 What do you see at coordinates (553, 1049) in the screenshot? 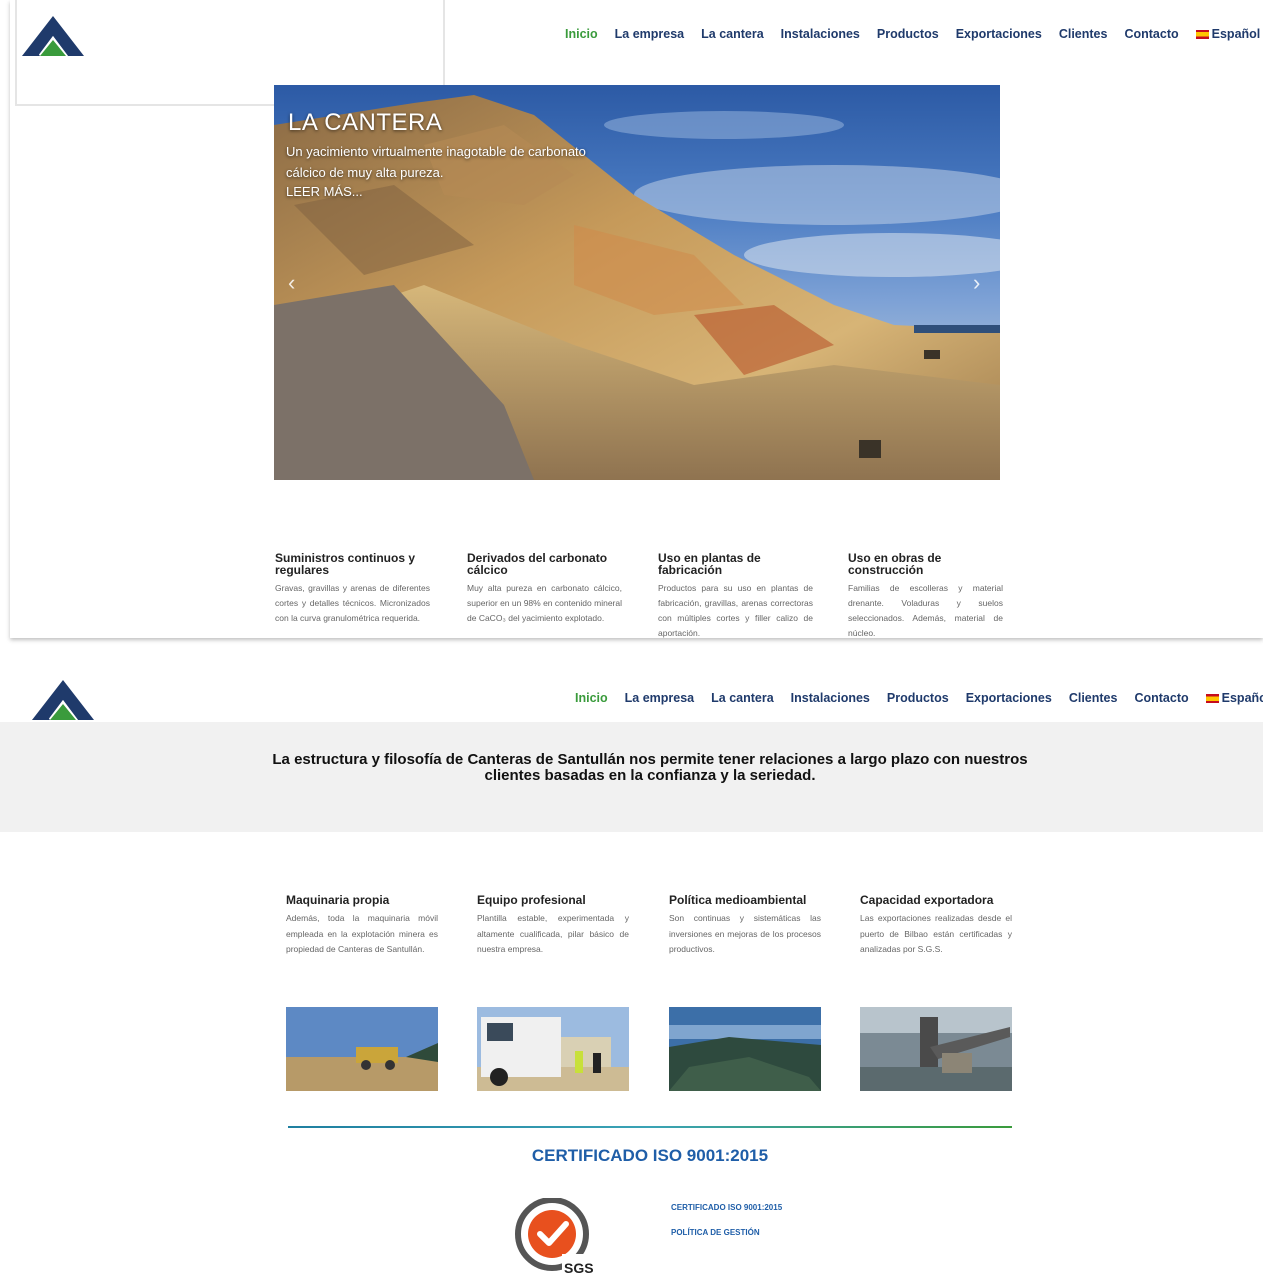
I see `crew-truck-photo` at bounding box center [553, 1049].